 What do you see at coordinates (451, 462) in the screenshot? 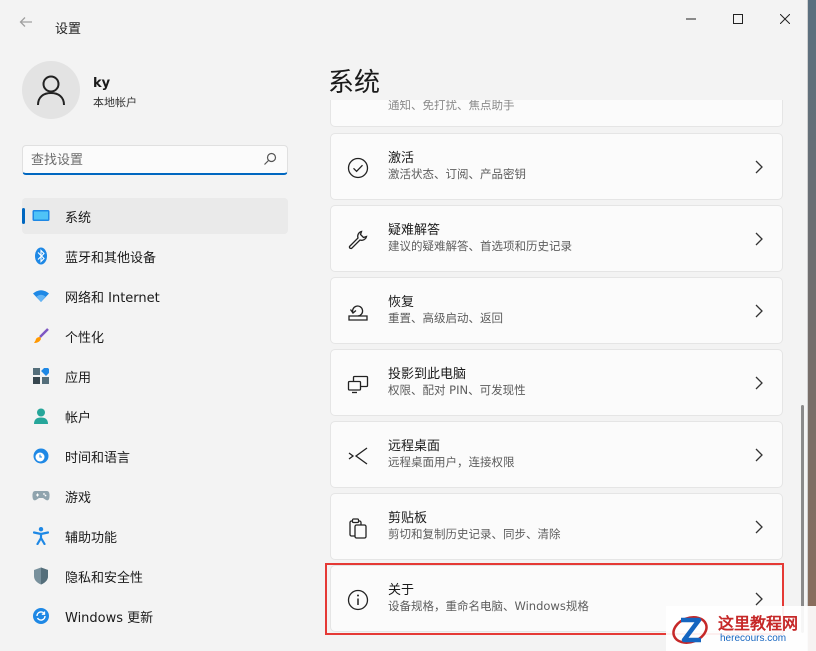
I see `card-subtitle: 远程桌面用户，连接权限` at bounding box center [451, 462].